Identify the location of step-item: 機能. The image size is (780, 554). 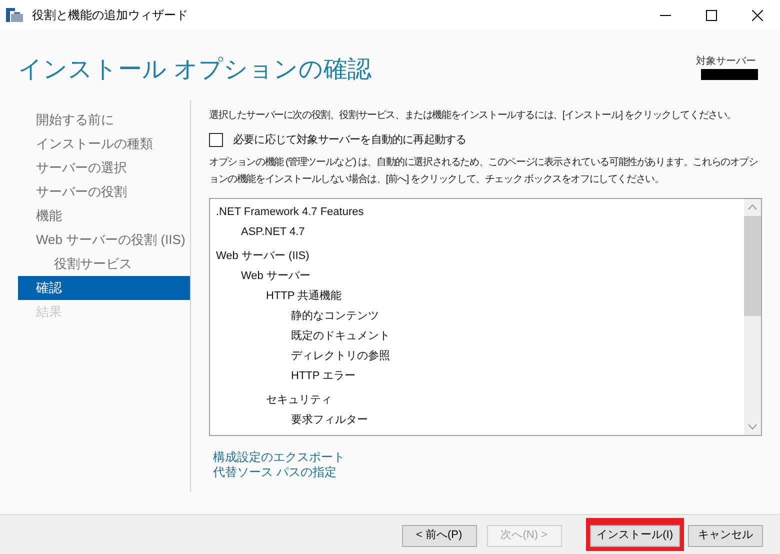
(104, 216).